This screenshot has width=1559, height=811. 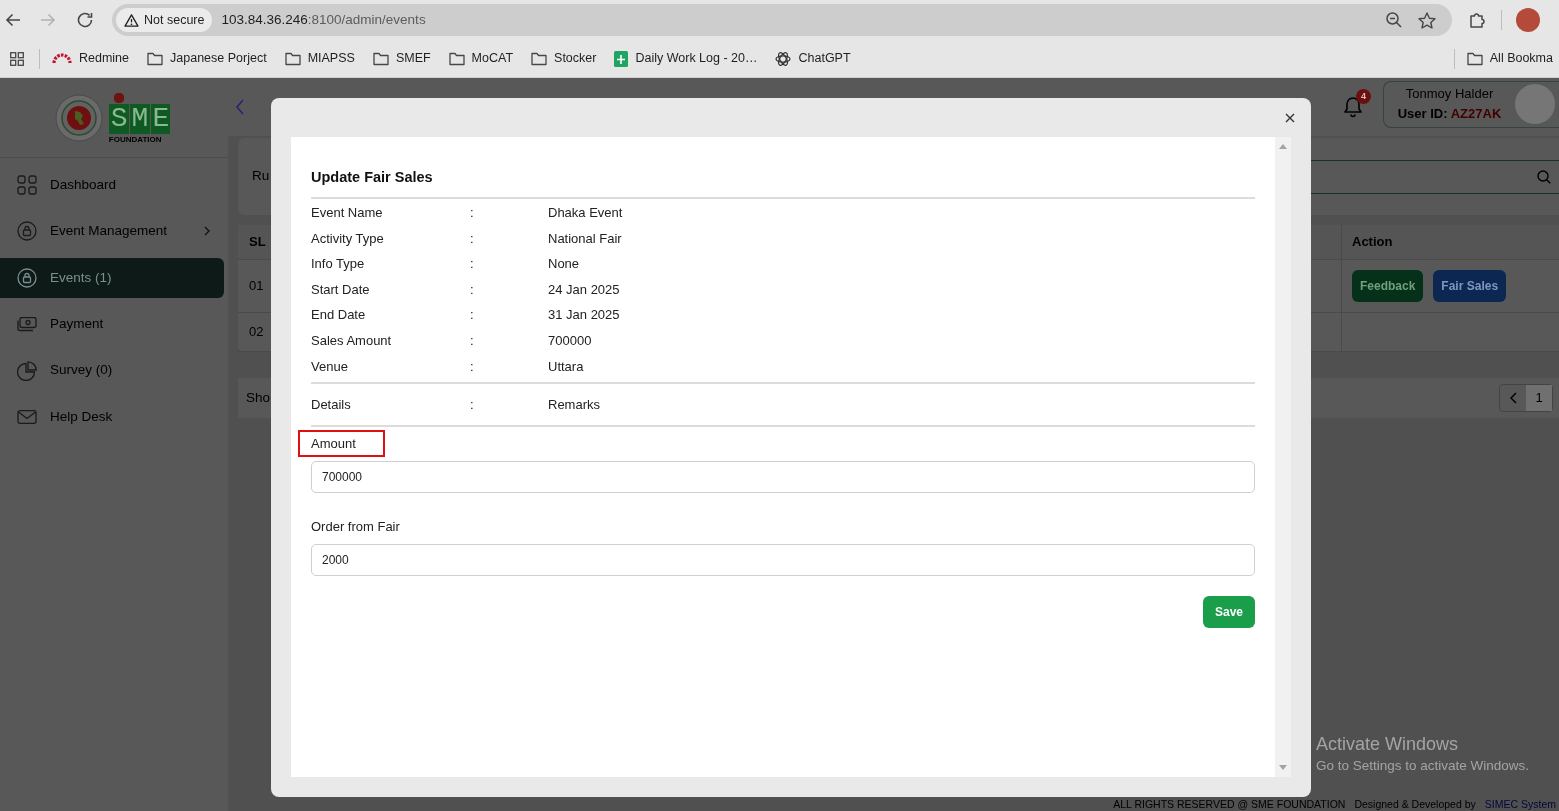 I want to click on bookmark-link: ChatGPT, so click(x=813, y=58).